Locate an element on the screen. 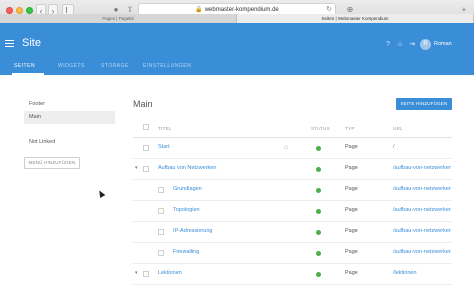  column-header-type: TYP is located at coordinates (350, 128).